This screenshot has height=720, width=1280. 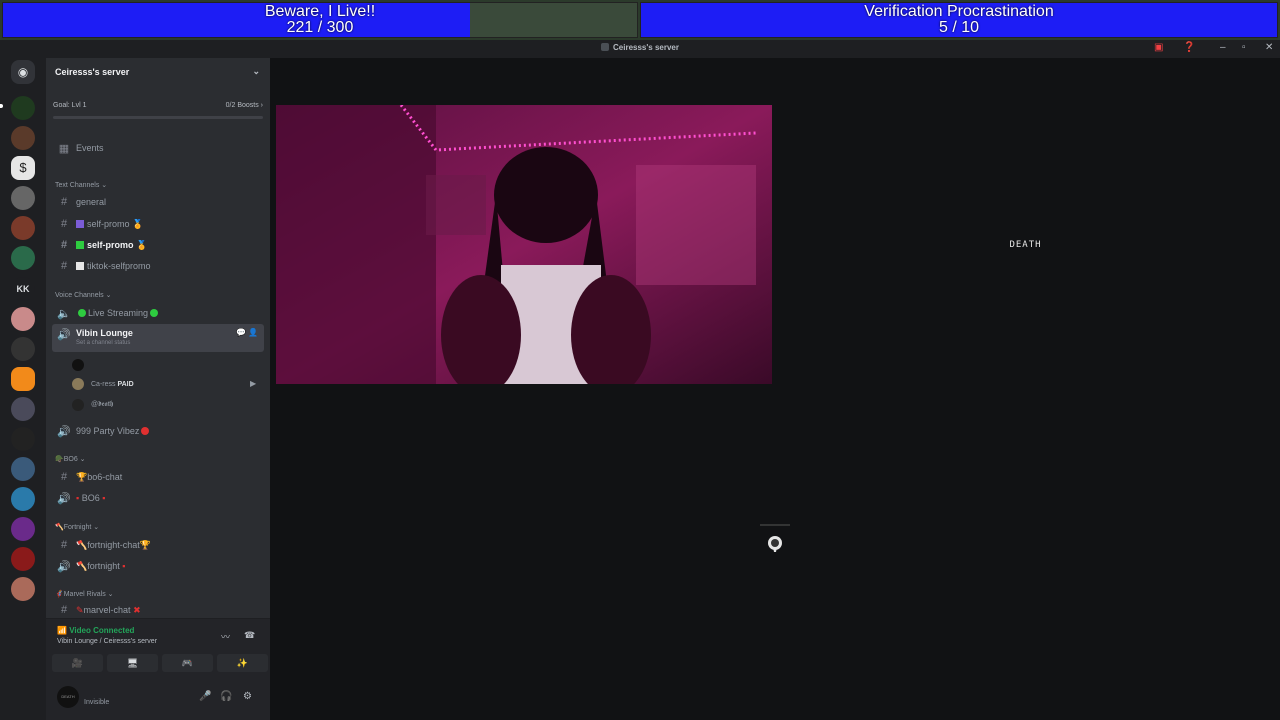 What do you see at coordinates (158, 313) in the screenshot?
I see `channel-live-streaming: 🔈 Live Streaming` at bounding box center [158, 313].